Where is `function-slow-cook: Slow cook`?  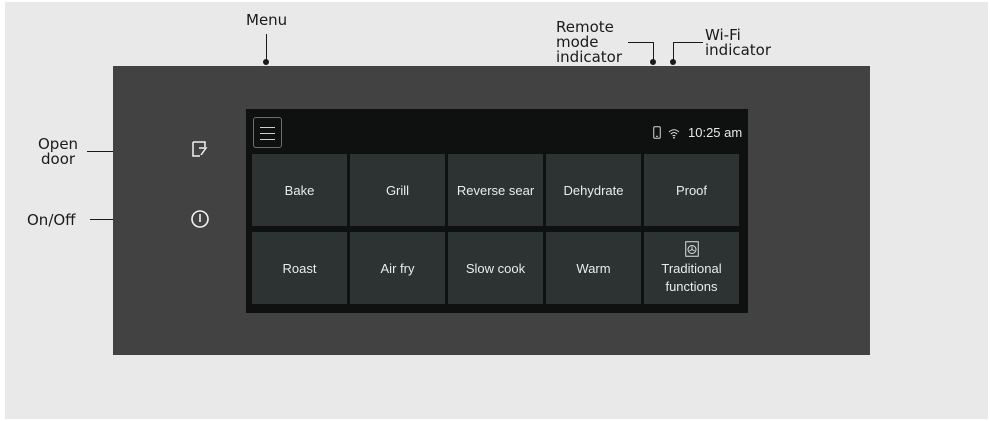
function-slow-cook: Slow cook is located at coordinates (495, 268).